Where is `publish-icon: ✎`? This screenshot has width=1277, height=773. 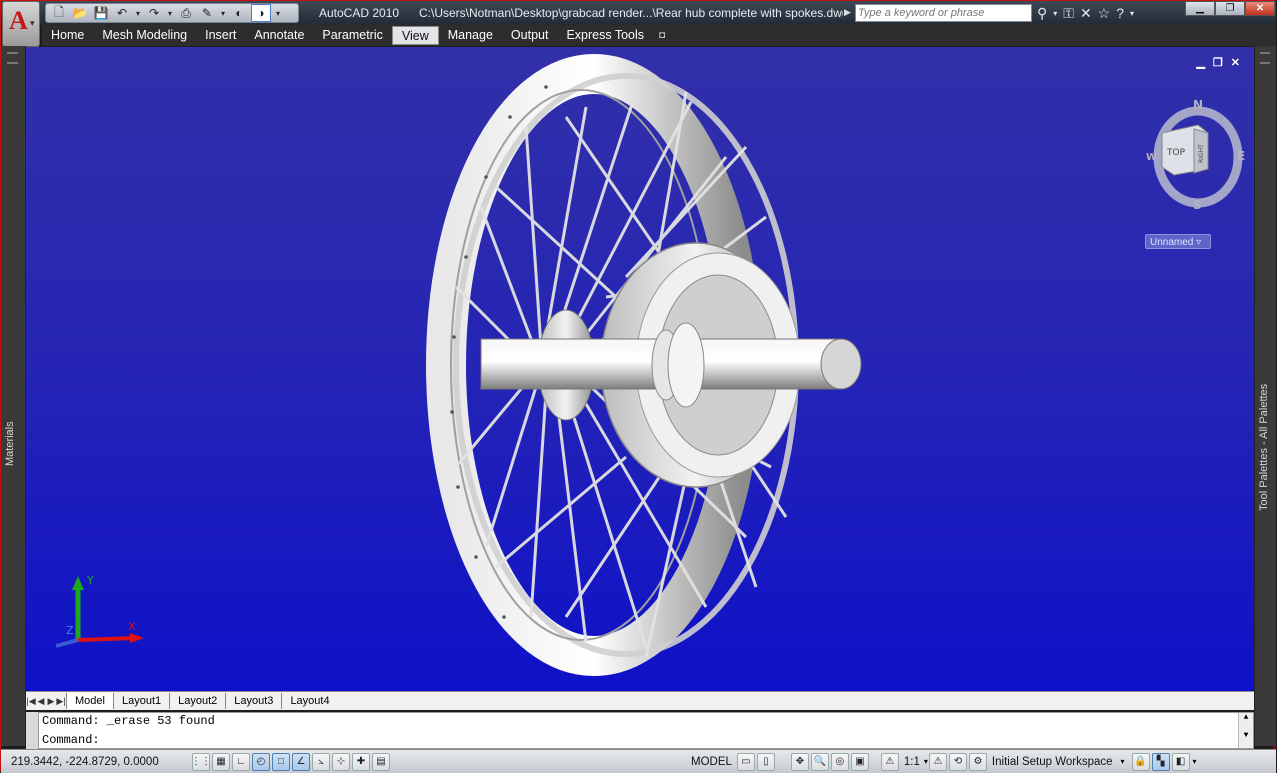
publish-icon: ✎ is located at coordinates (207, 13).